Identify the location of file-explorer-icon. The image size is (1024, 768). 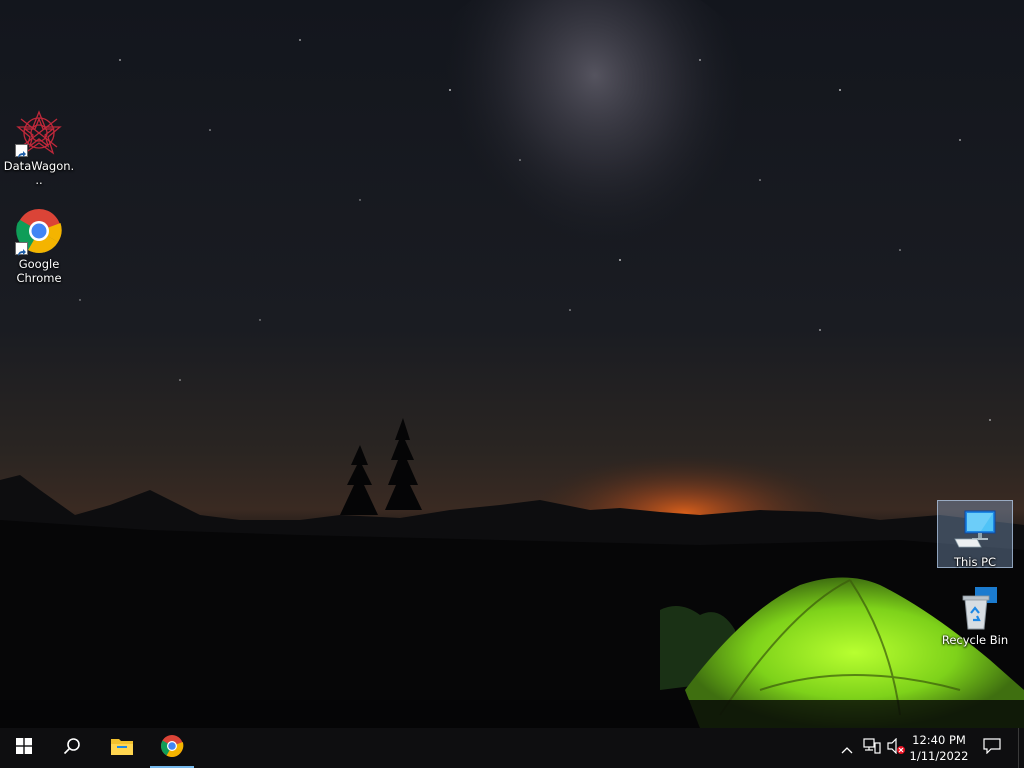
(122, 748).